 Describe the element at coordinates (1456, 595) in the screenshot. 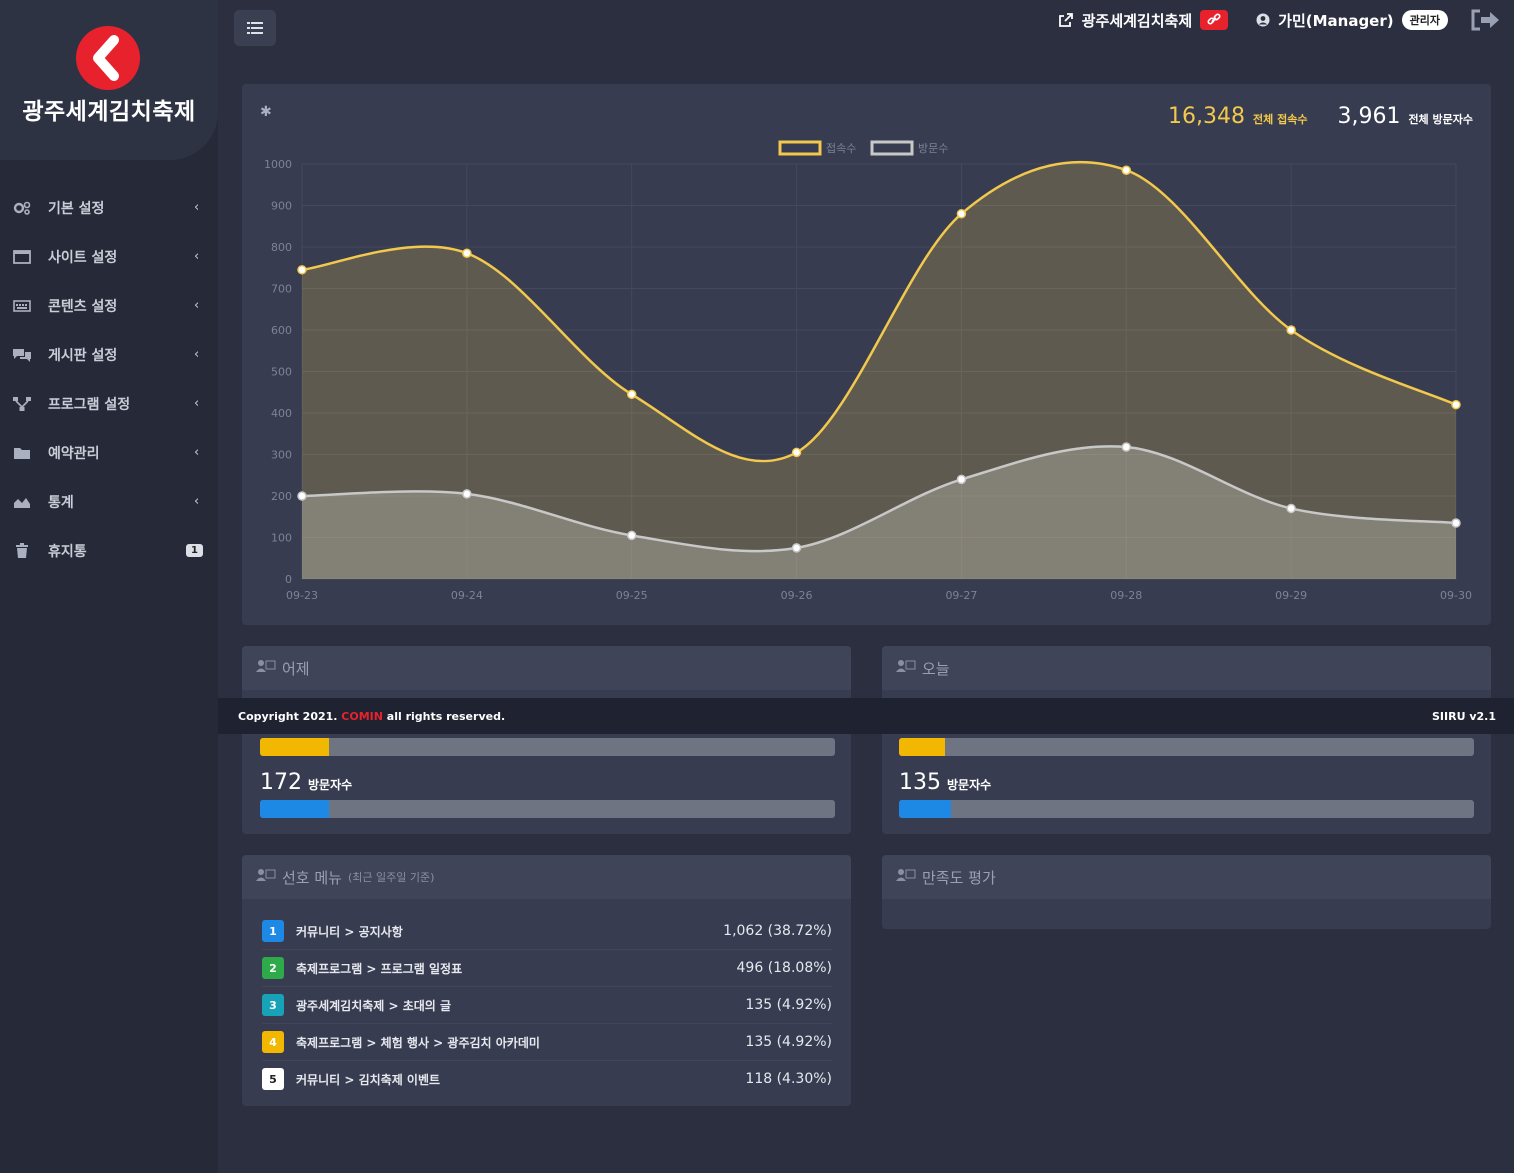

I see `x-tick-label: 09-30` at that location.